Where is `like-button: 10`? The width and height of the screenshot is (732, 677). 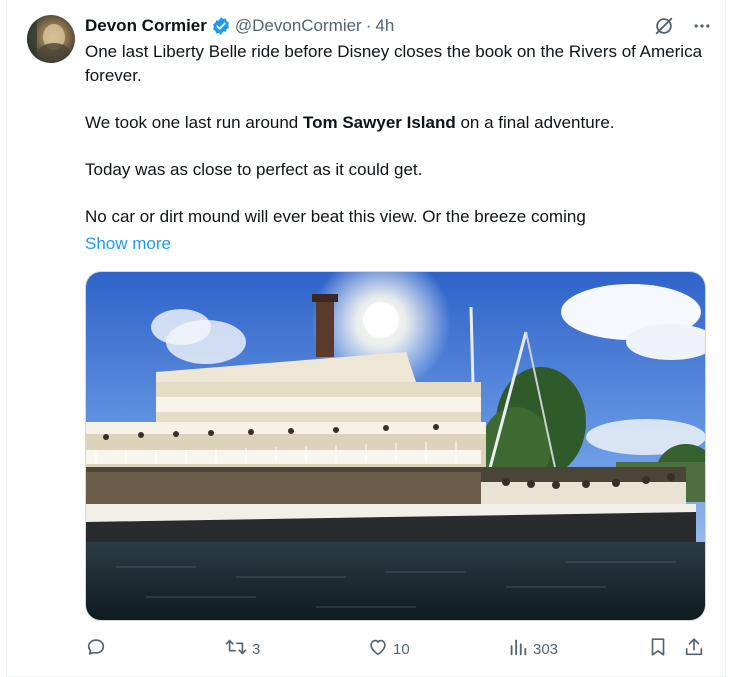 like-button: 10 is located at coordinates (388, 649).